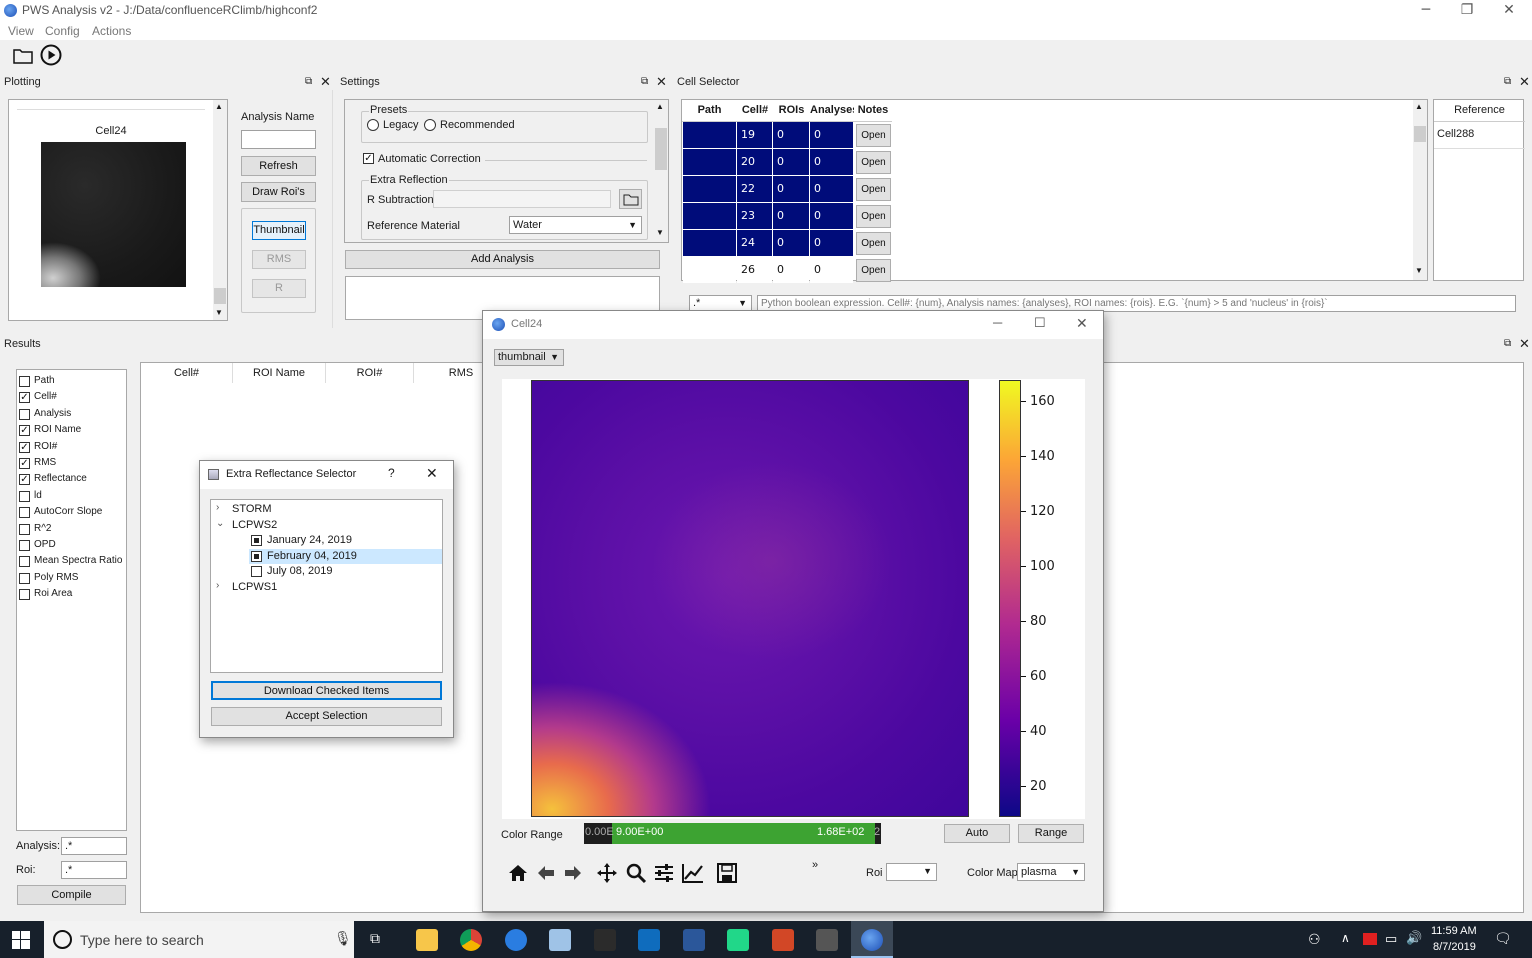 The width and height of the screenshot is (1532, 958). I want to click on table-row: 20 0 0 Open, so click(787, 162).